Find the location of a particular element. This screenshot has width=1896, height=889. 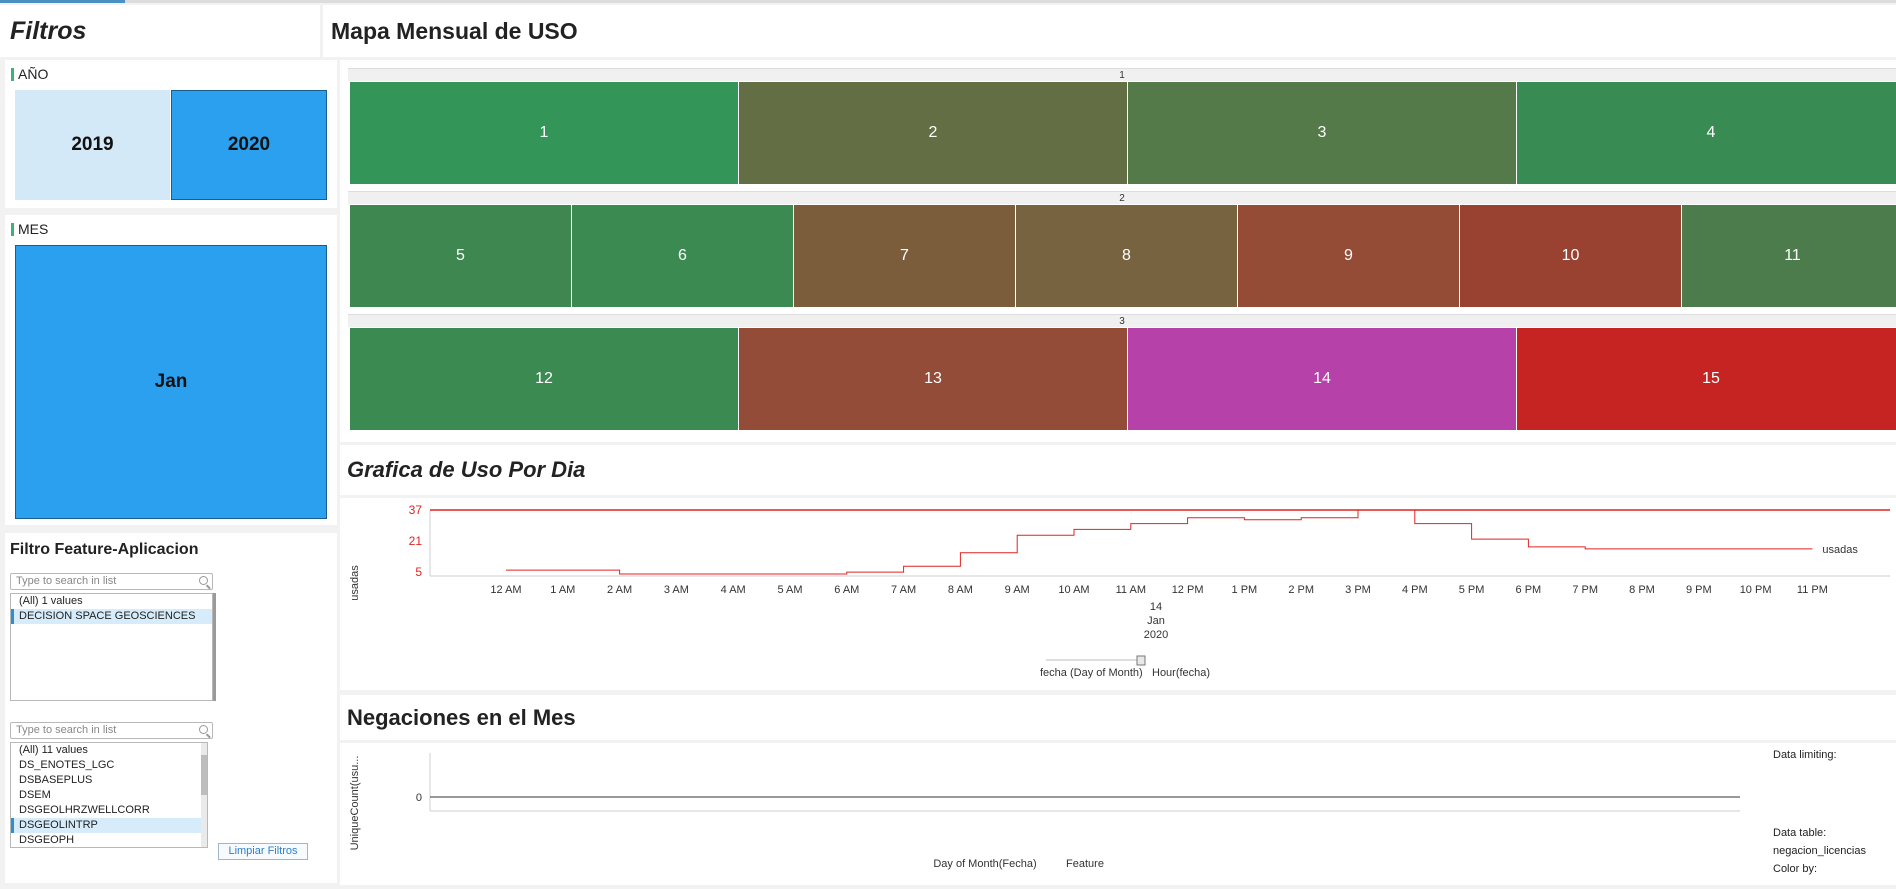

x-tick-label: 4 AM is located at coordinates (733, 590).